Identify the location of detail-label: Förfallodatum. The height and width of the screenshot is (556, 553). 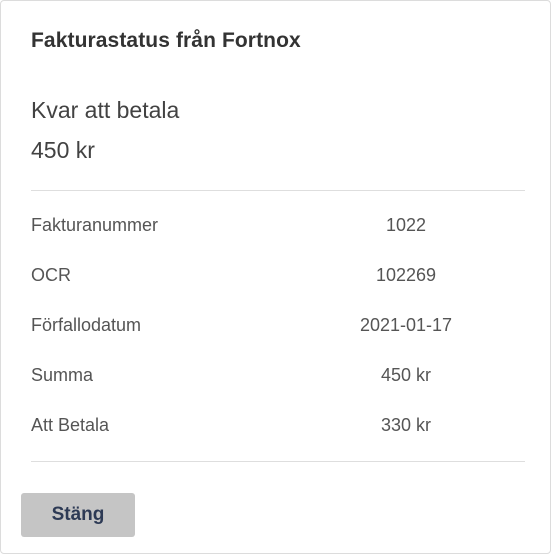
(86, 325).